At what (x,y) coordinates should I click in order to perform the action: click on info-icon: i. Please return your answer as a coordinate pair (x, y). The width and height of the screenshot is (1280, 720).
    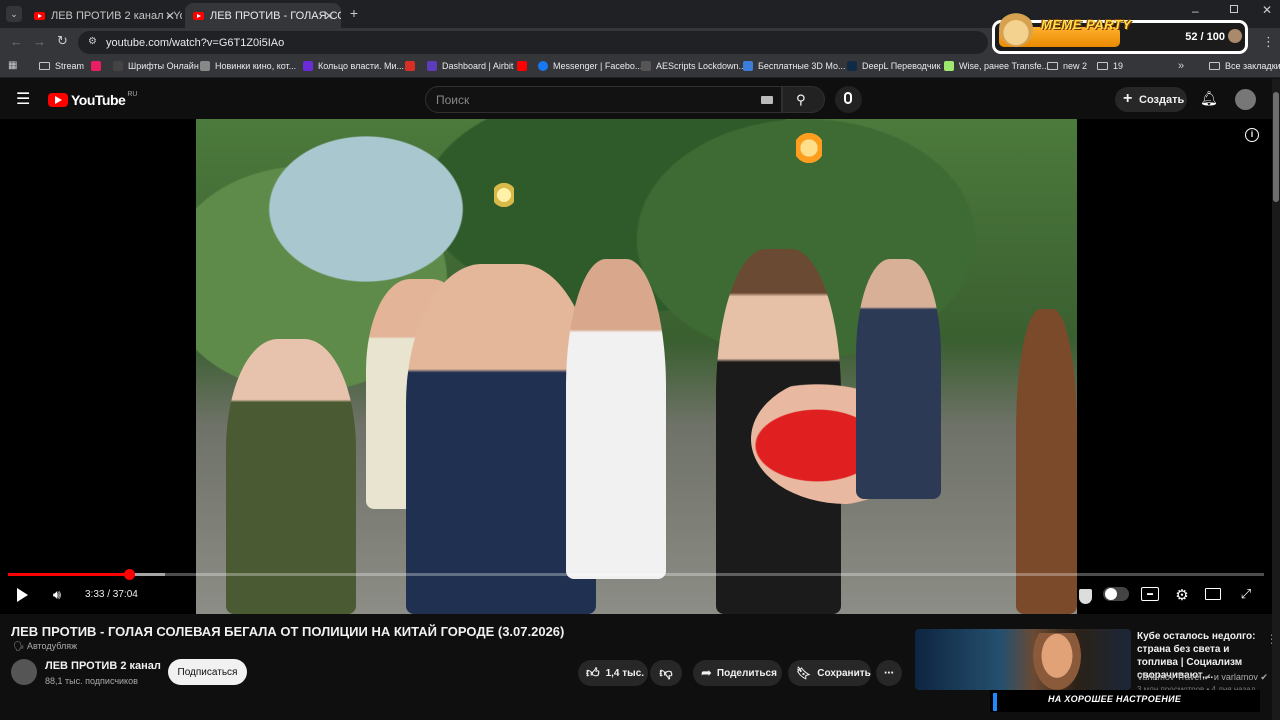
    Looking at the image, I should click on (1252, 135).